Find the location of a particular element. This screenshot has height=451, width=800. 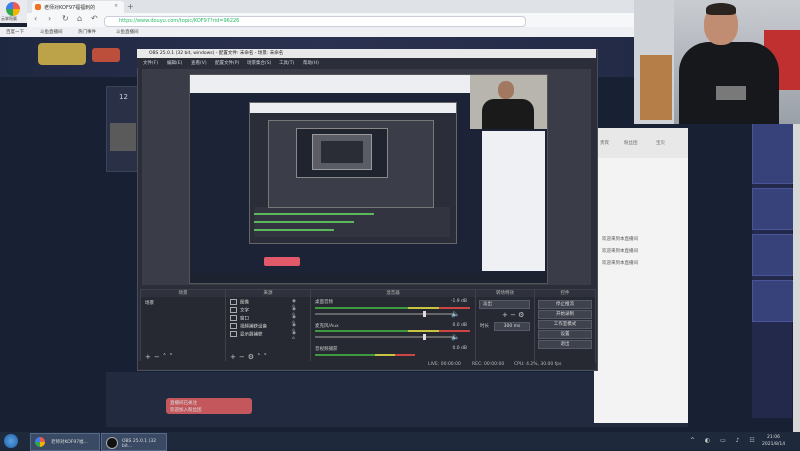

chat-tab: 宝贝 is located at coordinates (660, 143).